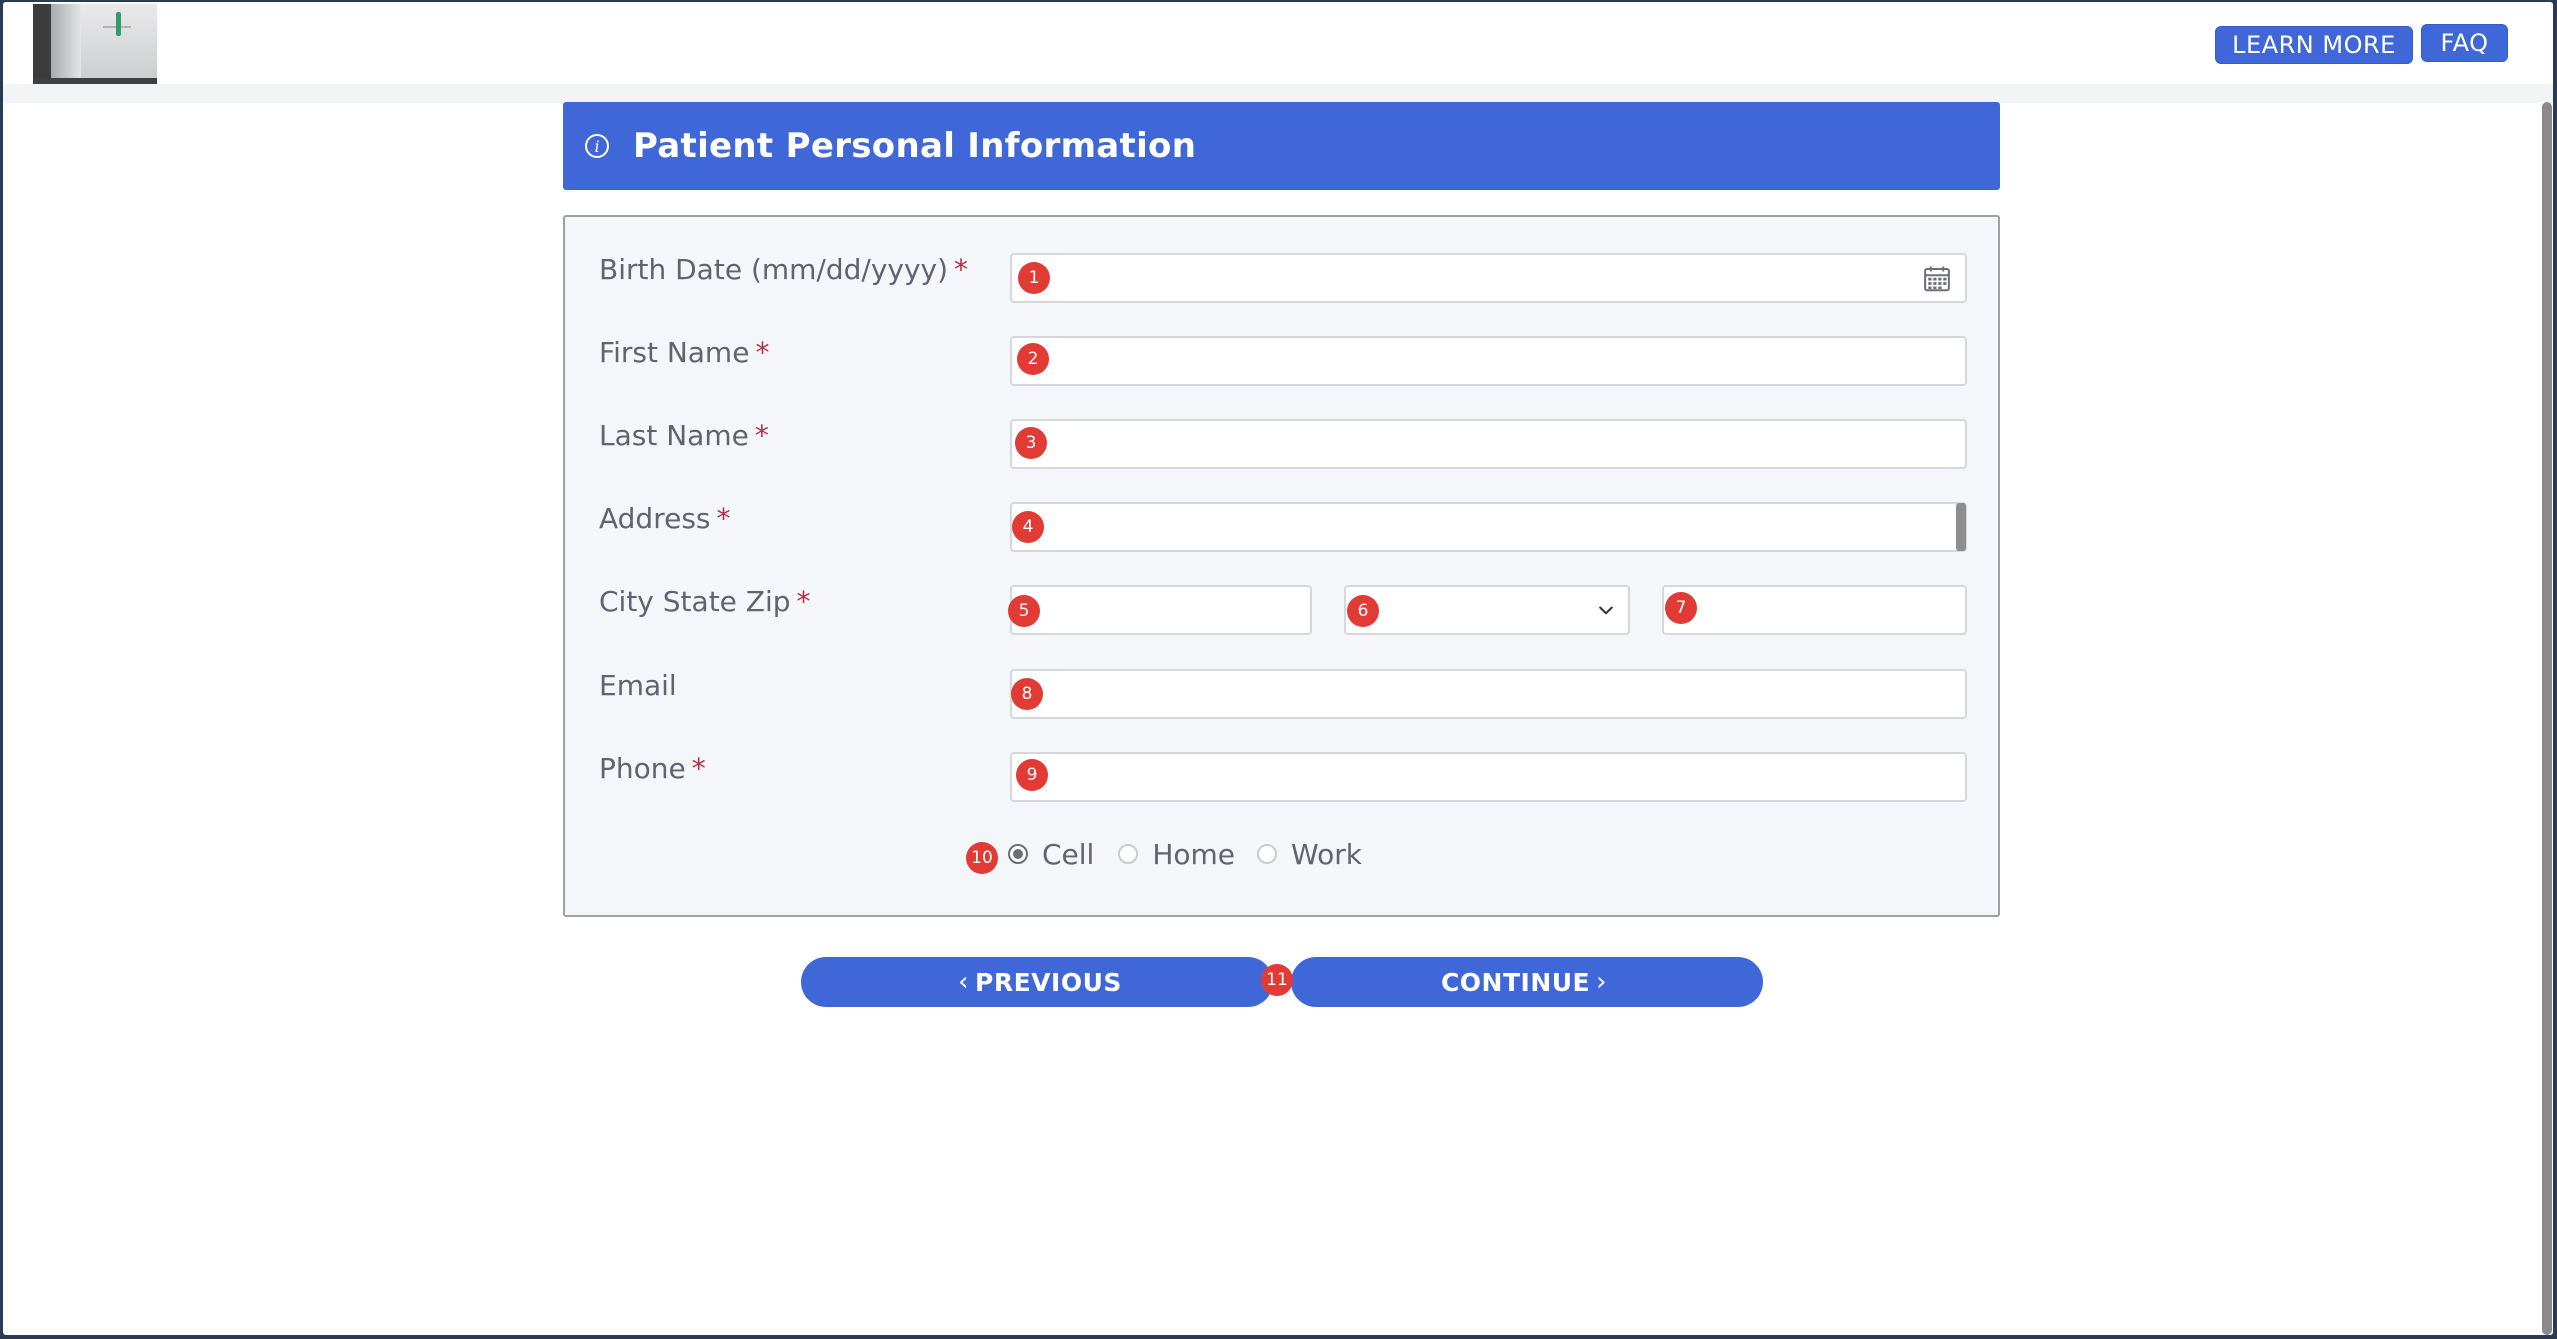 The width and height of the screenshot is (2557, 1339). I want to click on annotation-badge: 5, so click(1024, 611).